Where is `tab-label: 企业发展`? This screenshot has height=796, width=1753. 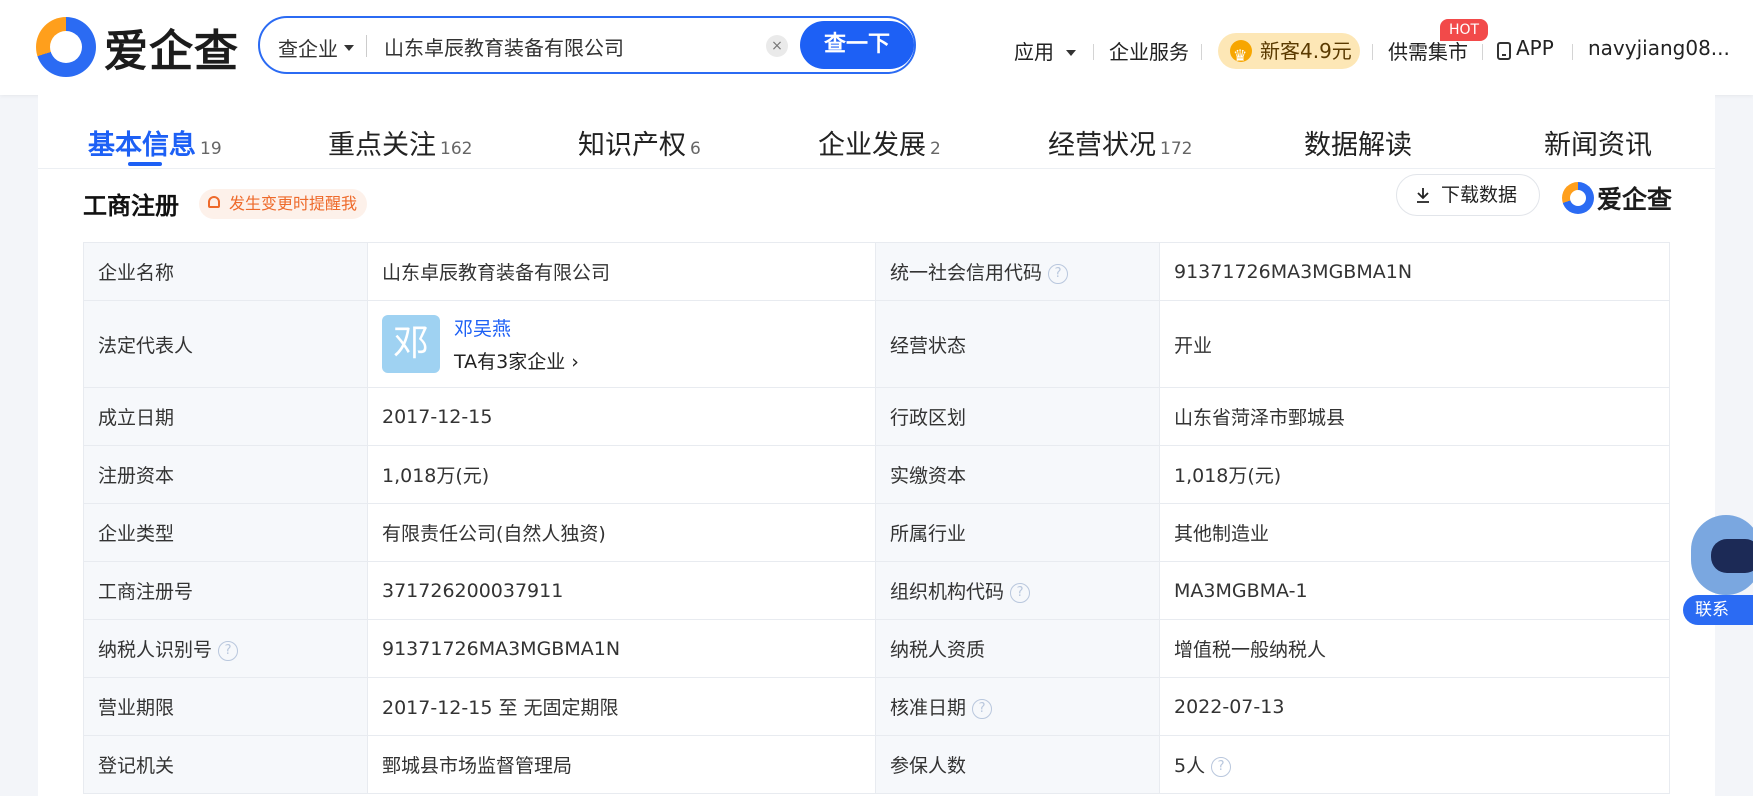
tab-label: 企业发展 is located at coordinates (872, 145).